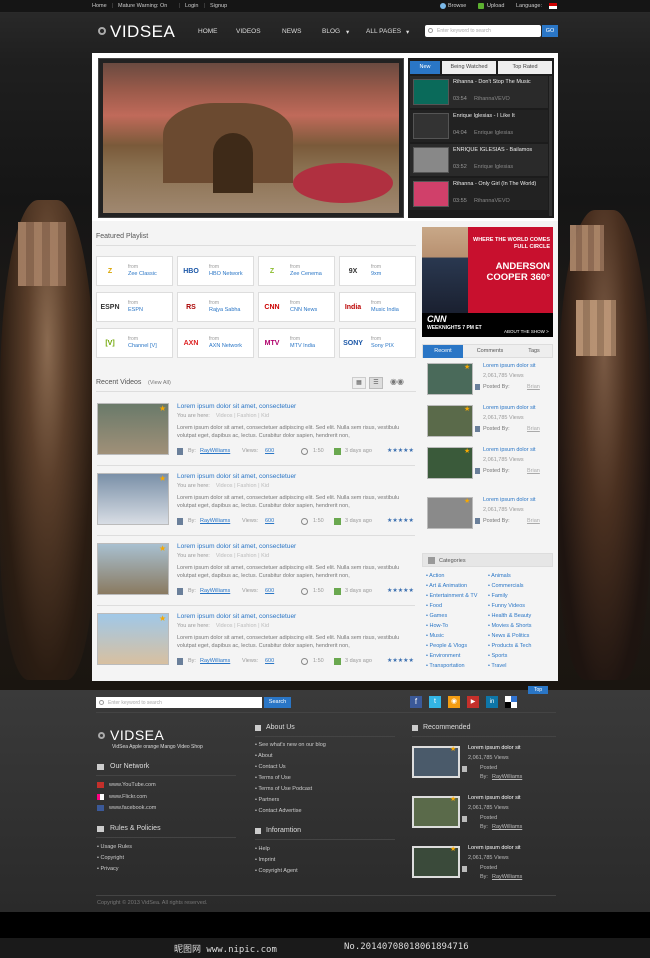 Image resolution: width=650 pixels, height=958 pixels. What do you see at coordinates (509, 626) in the screenshot?
I see `category-link: Movies & Shorts` at bounding box center [509, 626].